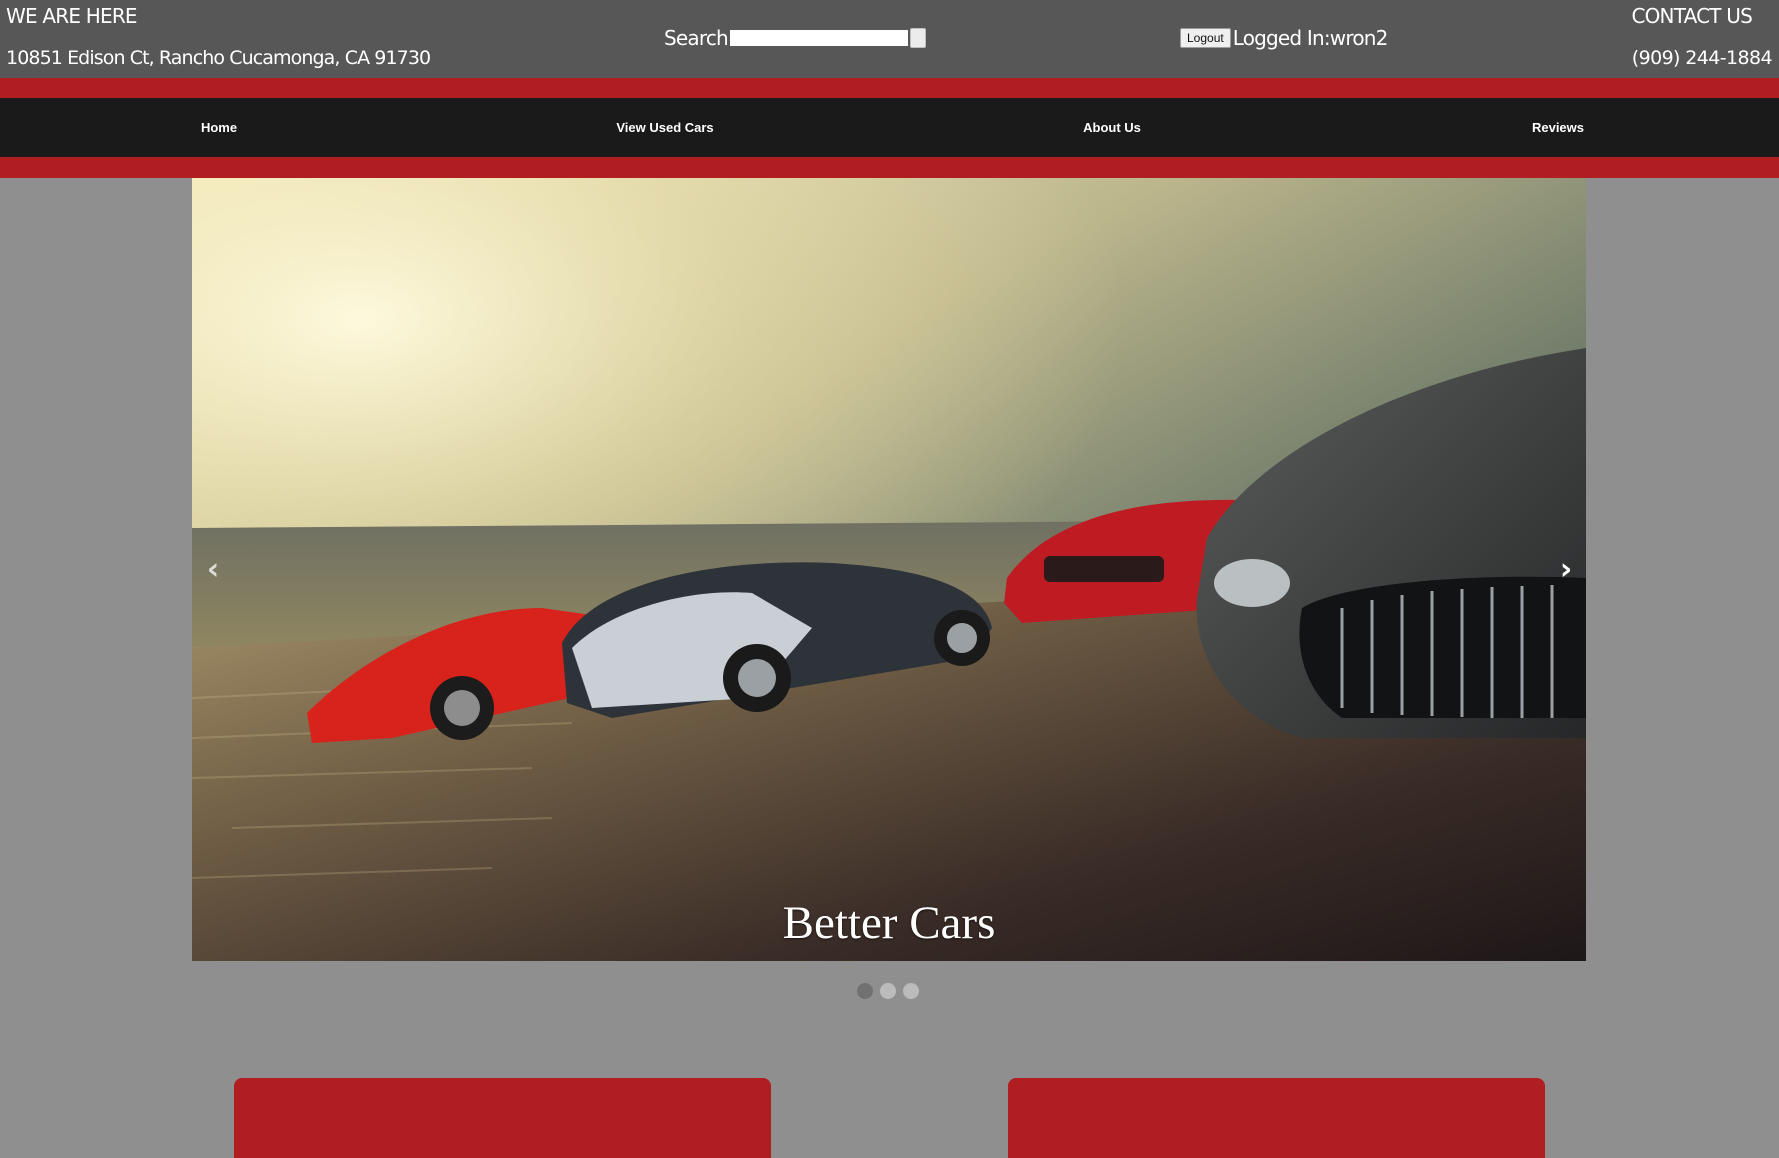  What do you see at coordinates (665, 127) in the screenshot?
I see `nav-item-view-used-cars: View Used Cars` at bounding box center [665, 127].